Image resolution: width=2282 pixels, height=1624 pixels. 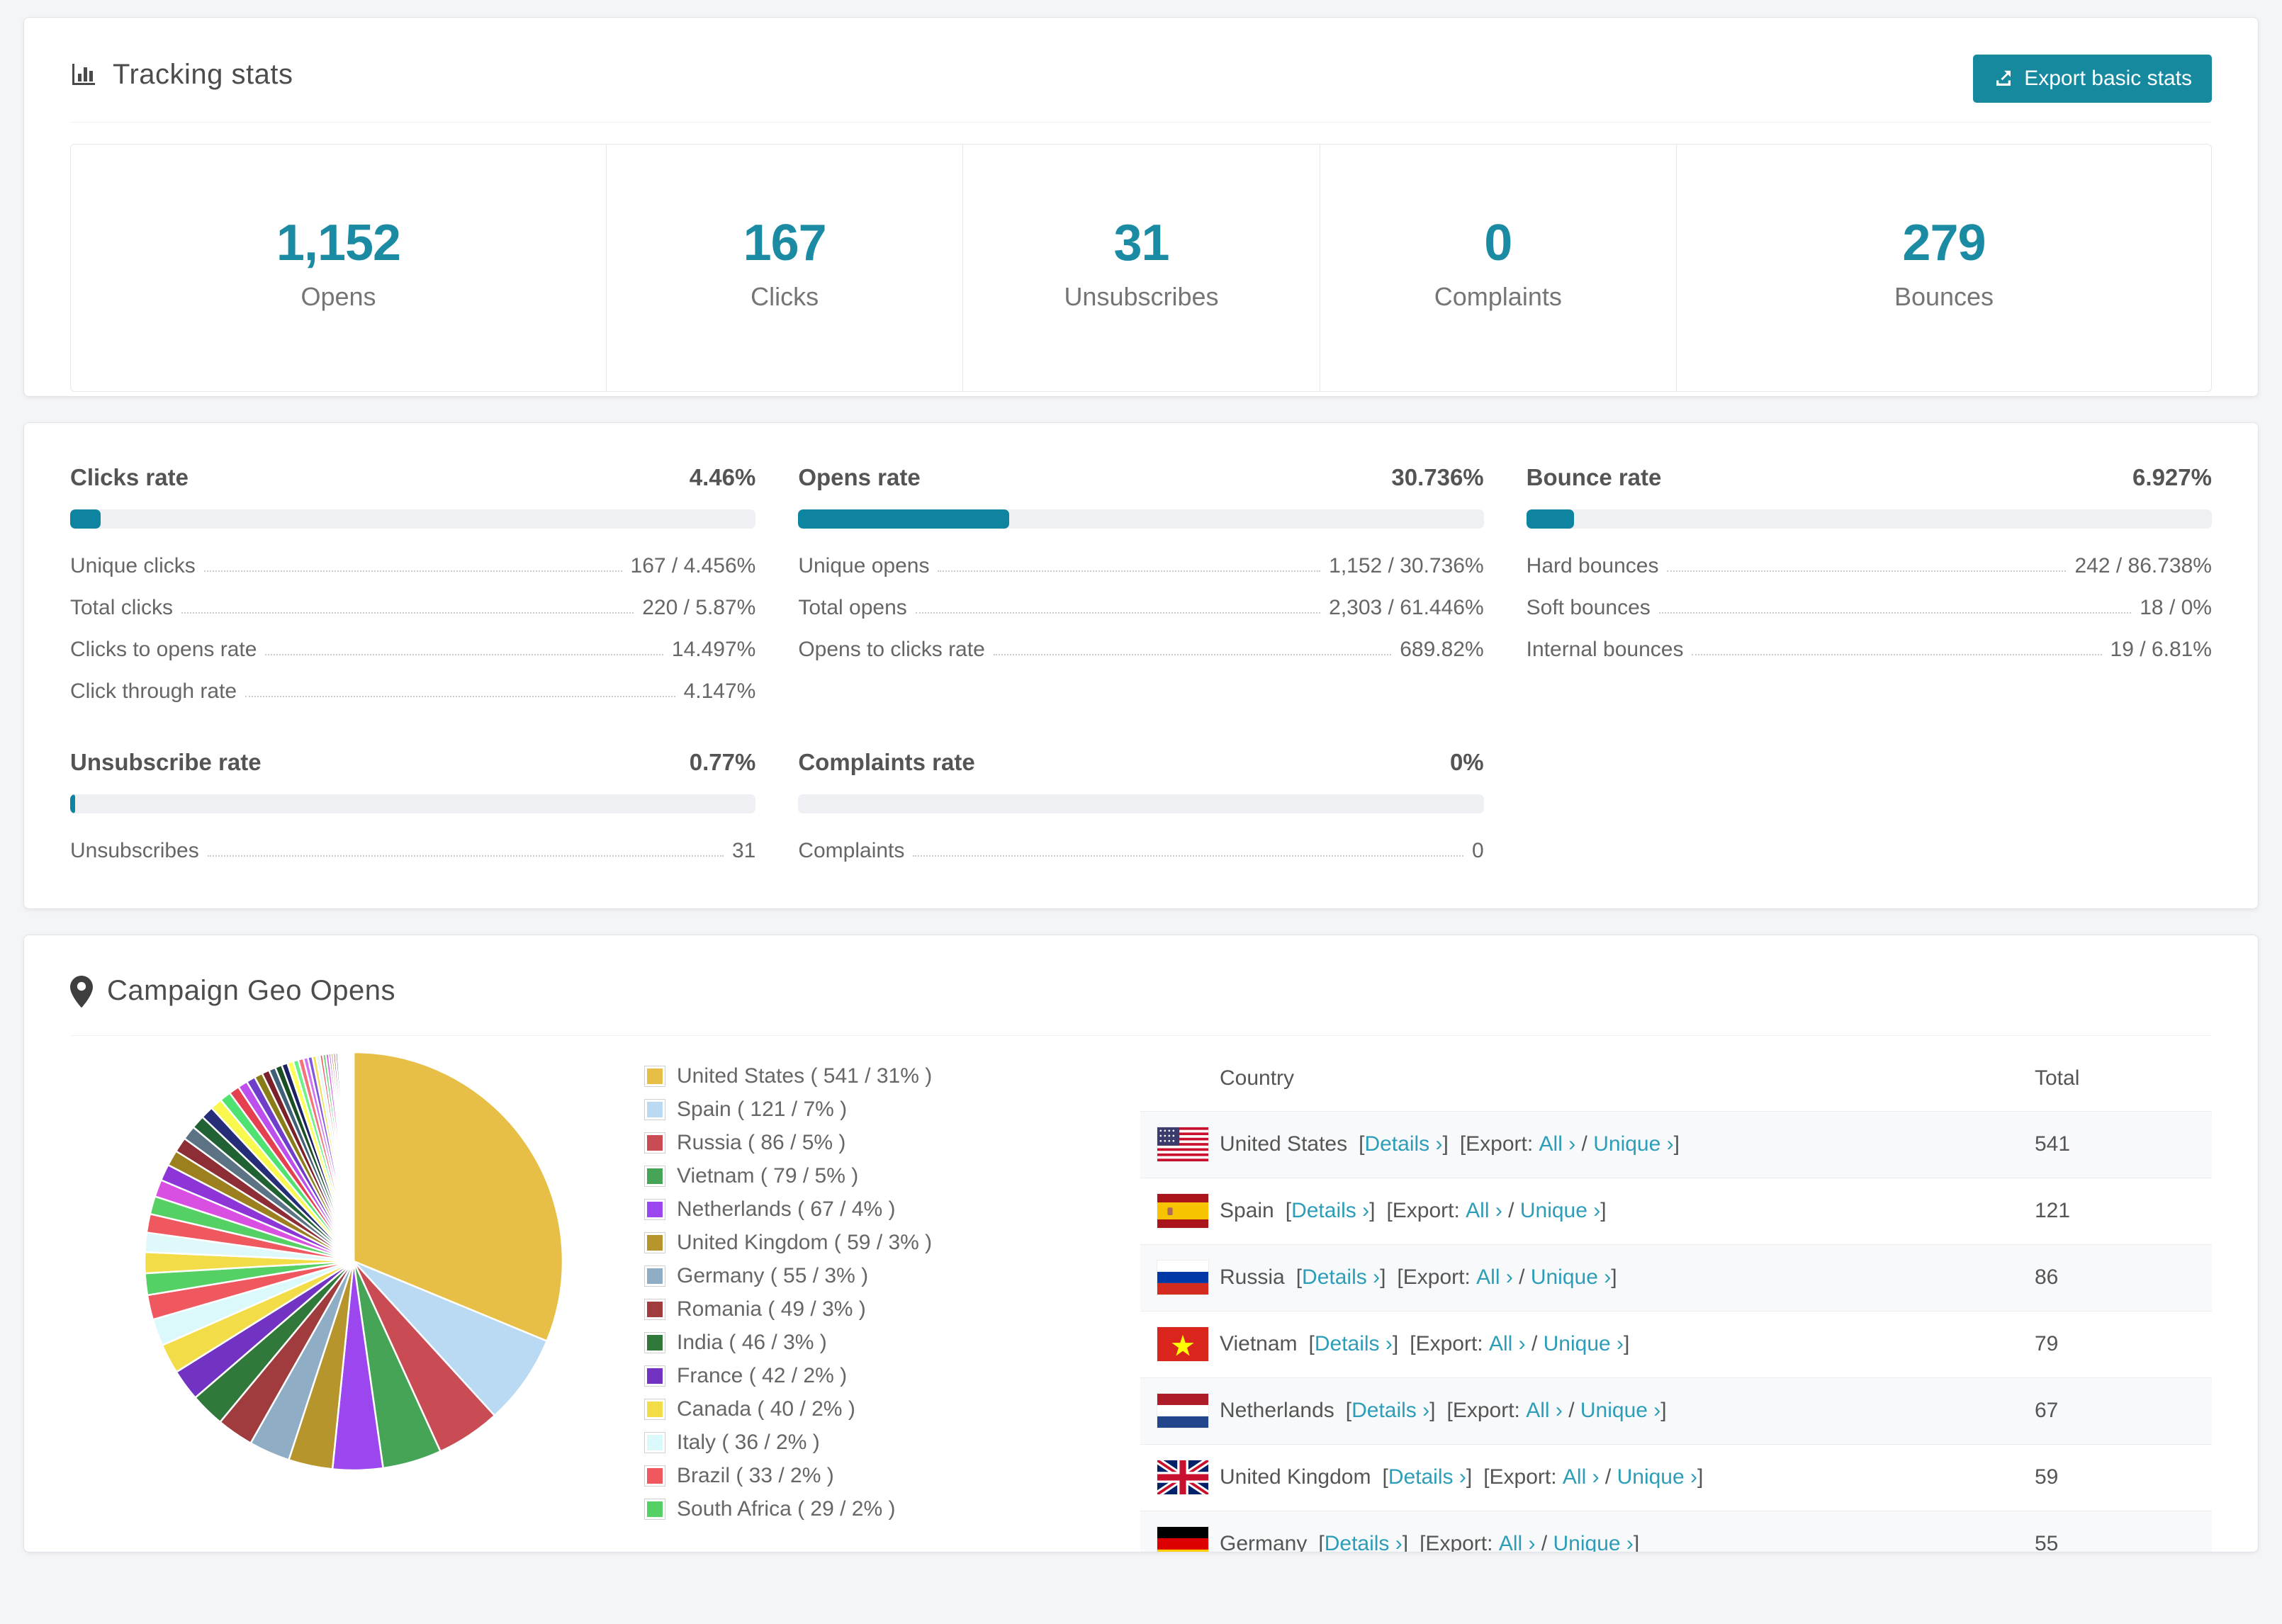 I want to click on legend-item: Romania ( 49 / 3% ), so click(x=892, y=1309).